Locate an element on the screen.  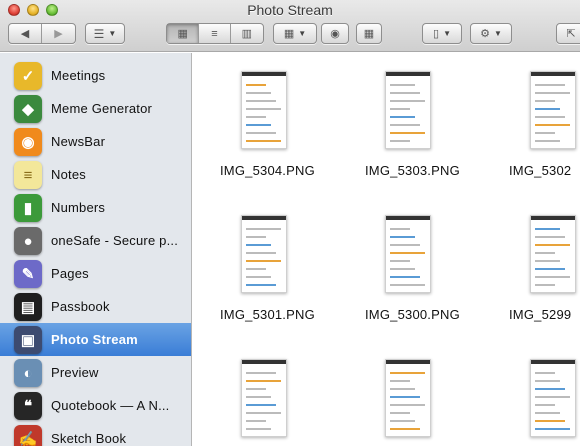
sidebar-item: ◆ Meme Generator is located at coordinates (95, 108).